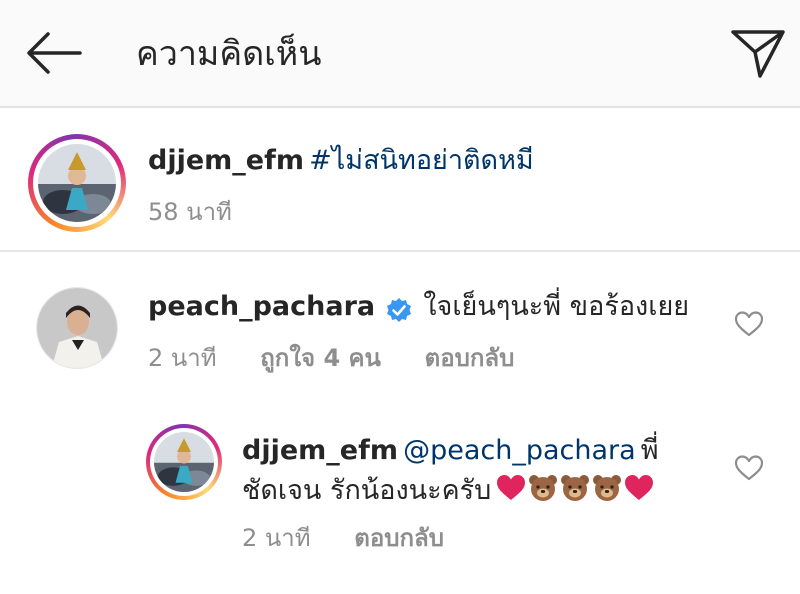  I want to click on verified-badge-icon, so click(399, 309).